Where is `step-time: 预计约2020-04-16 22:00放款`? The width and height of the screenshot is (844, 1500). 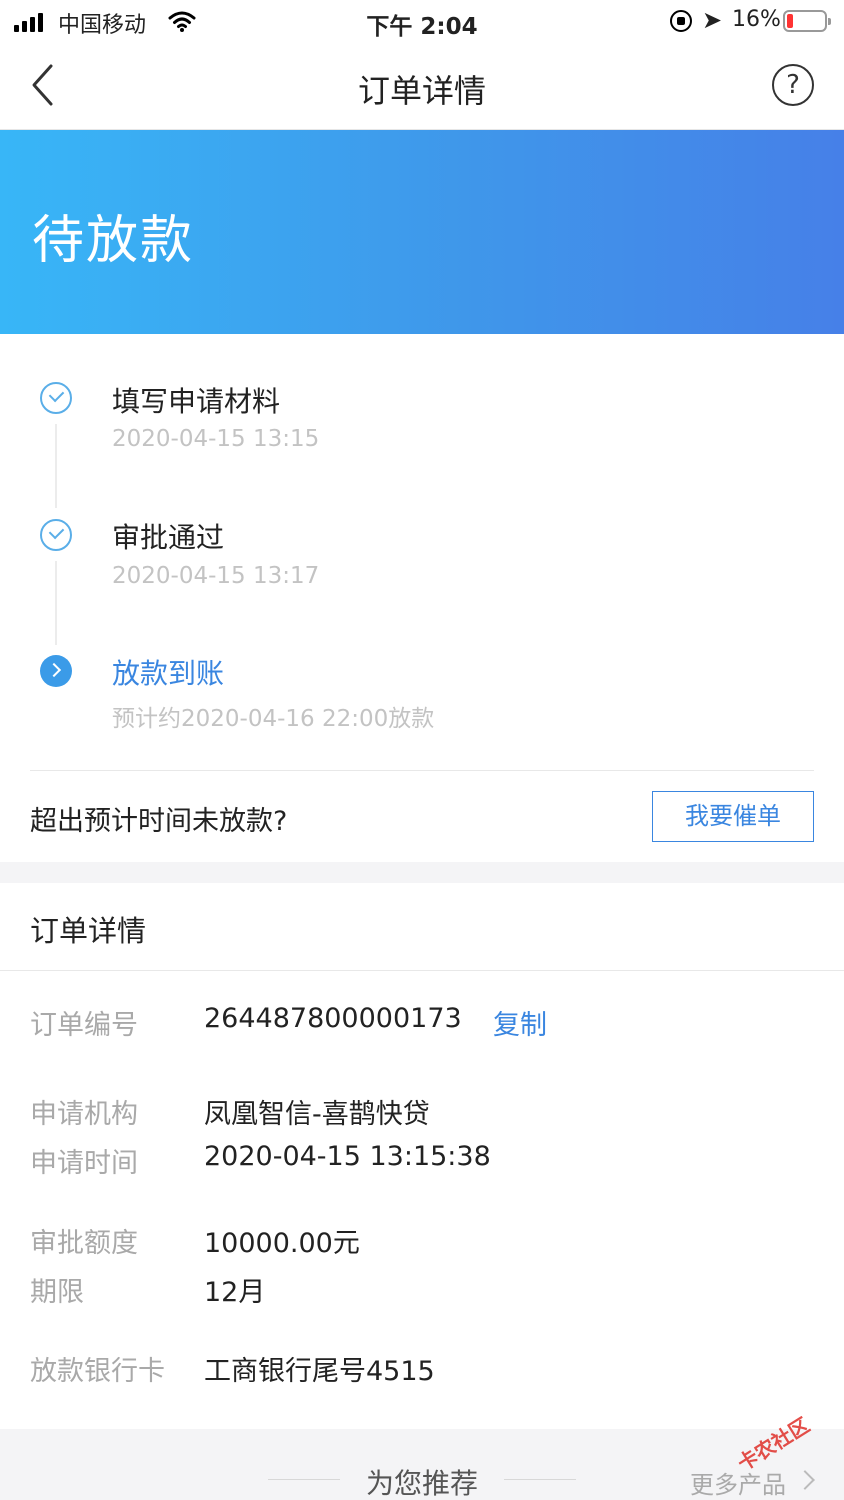
step-time: 预计约2020-04-16 22:00放款 is located at coordinates (273, 719).